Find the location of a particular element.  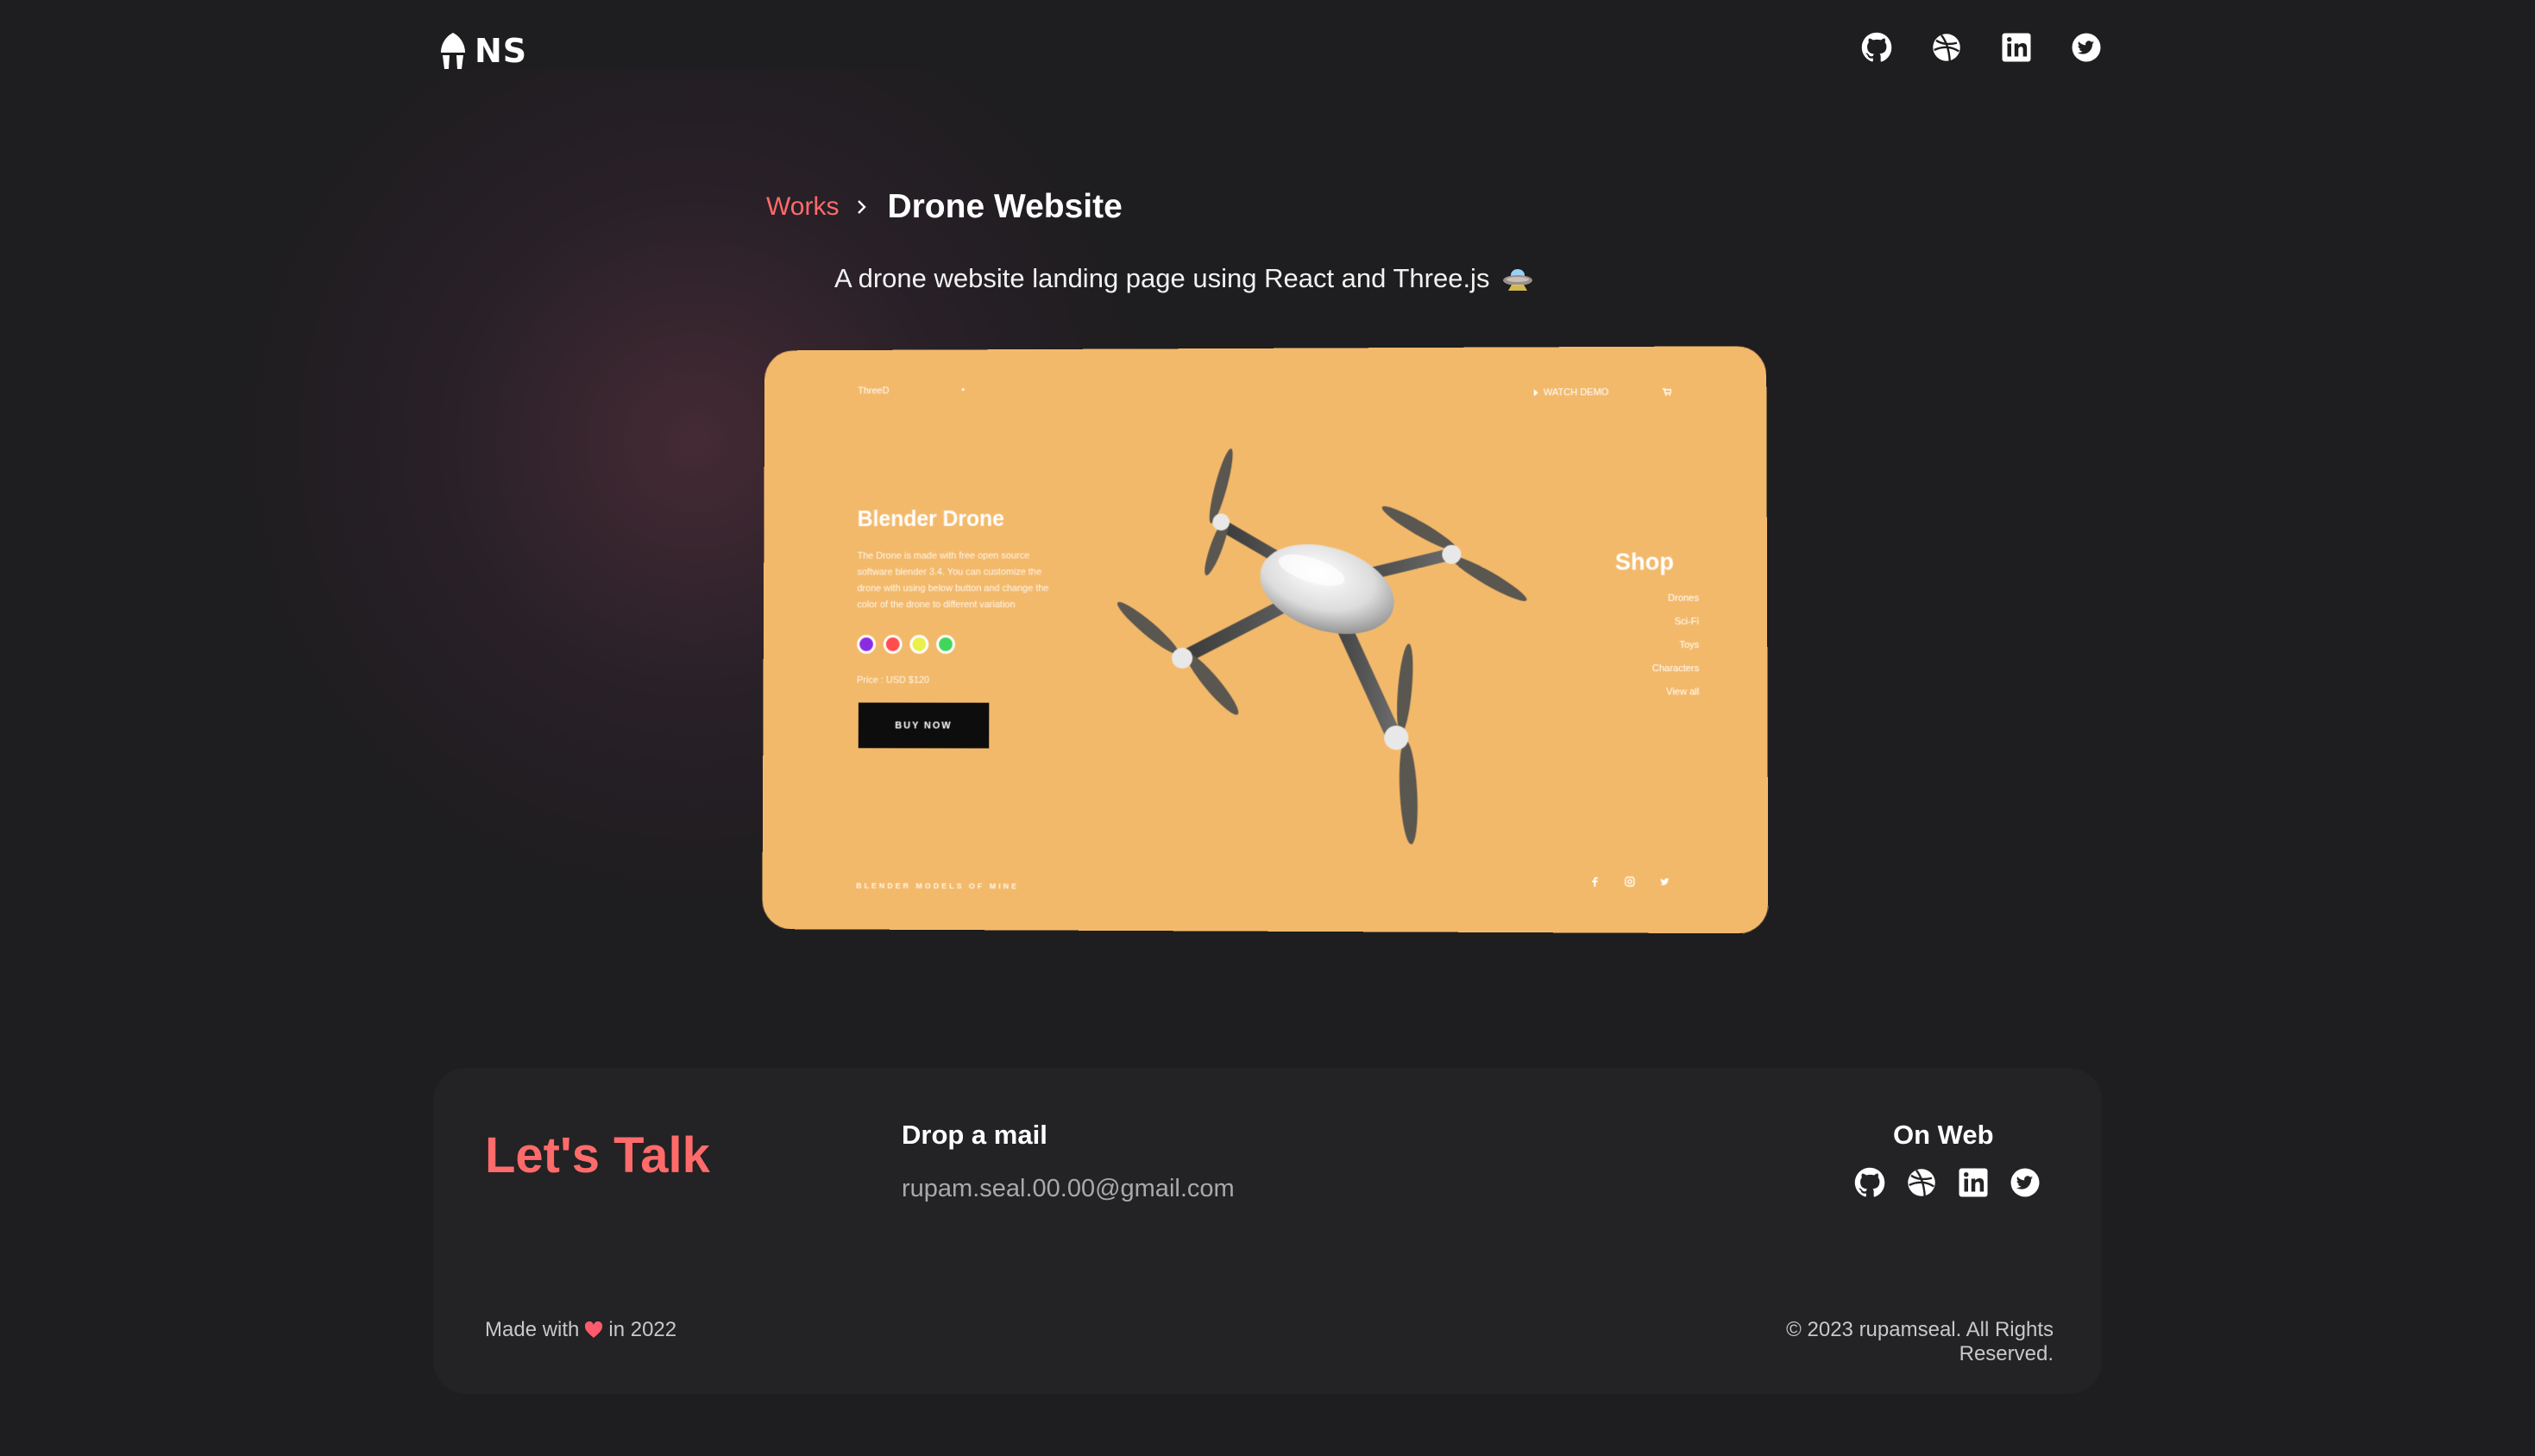

footer-social-links is located at coordinates (1947, 1182).